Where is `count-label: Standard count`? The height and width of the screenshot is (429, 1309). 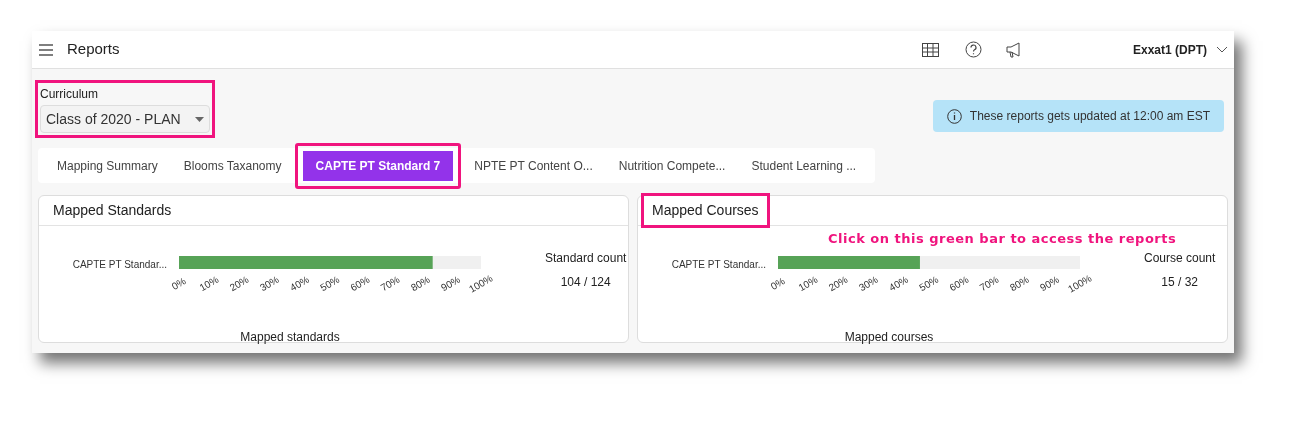
count-label: Standard count is located at coordinates (586, 258).